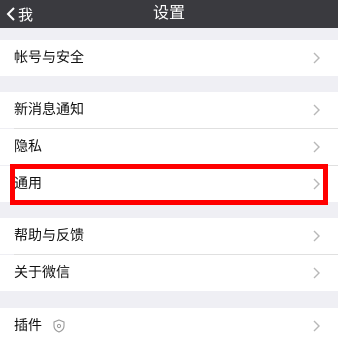 Image resolution: width=338 pixels, height=344 pixels. What do you see at coordinates (169, 147) in the screenshot?
I see `settings-item-privacy: 隐私` at bounding box center [169, 147].